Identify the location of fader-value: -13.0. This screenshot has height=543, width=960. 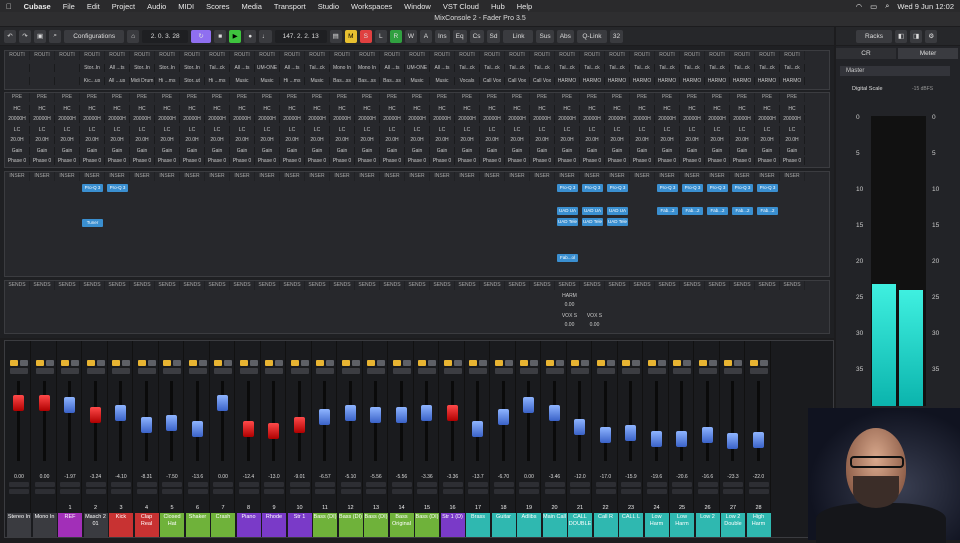
(274, 477).